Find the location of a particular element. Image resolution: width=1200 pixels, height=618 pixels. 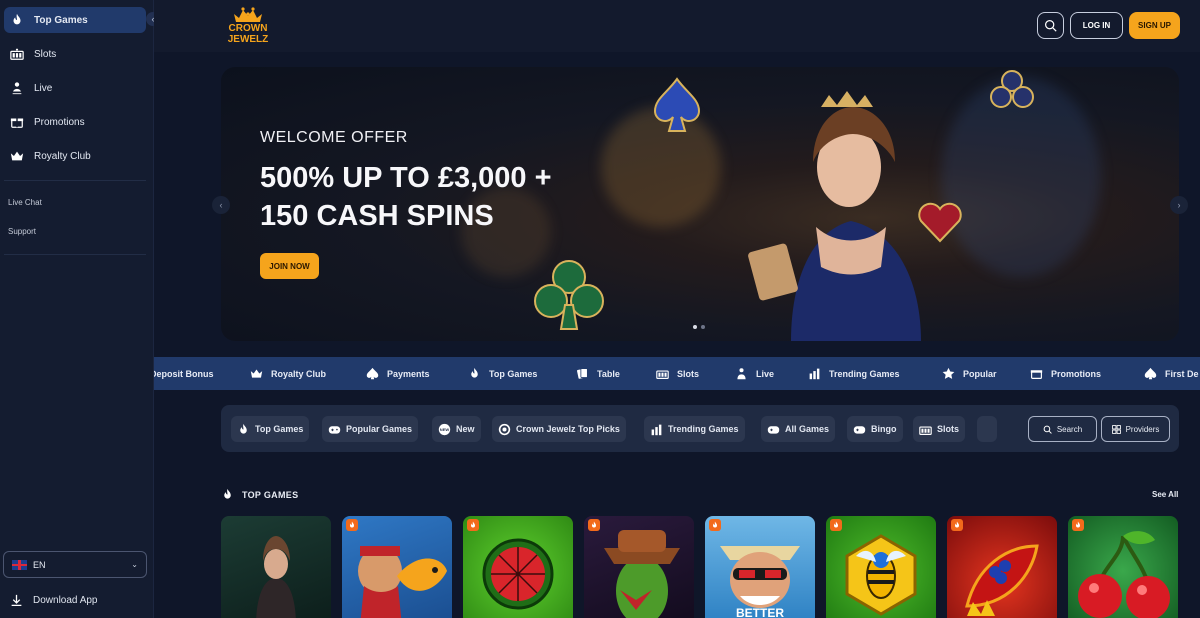

sidebar-item-top-games: Top Games is located at coordinates (75, 20).